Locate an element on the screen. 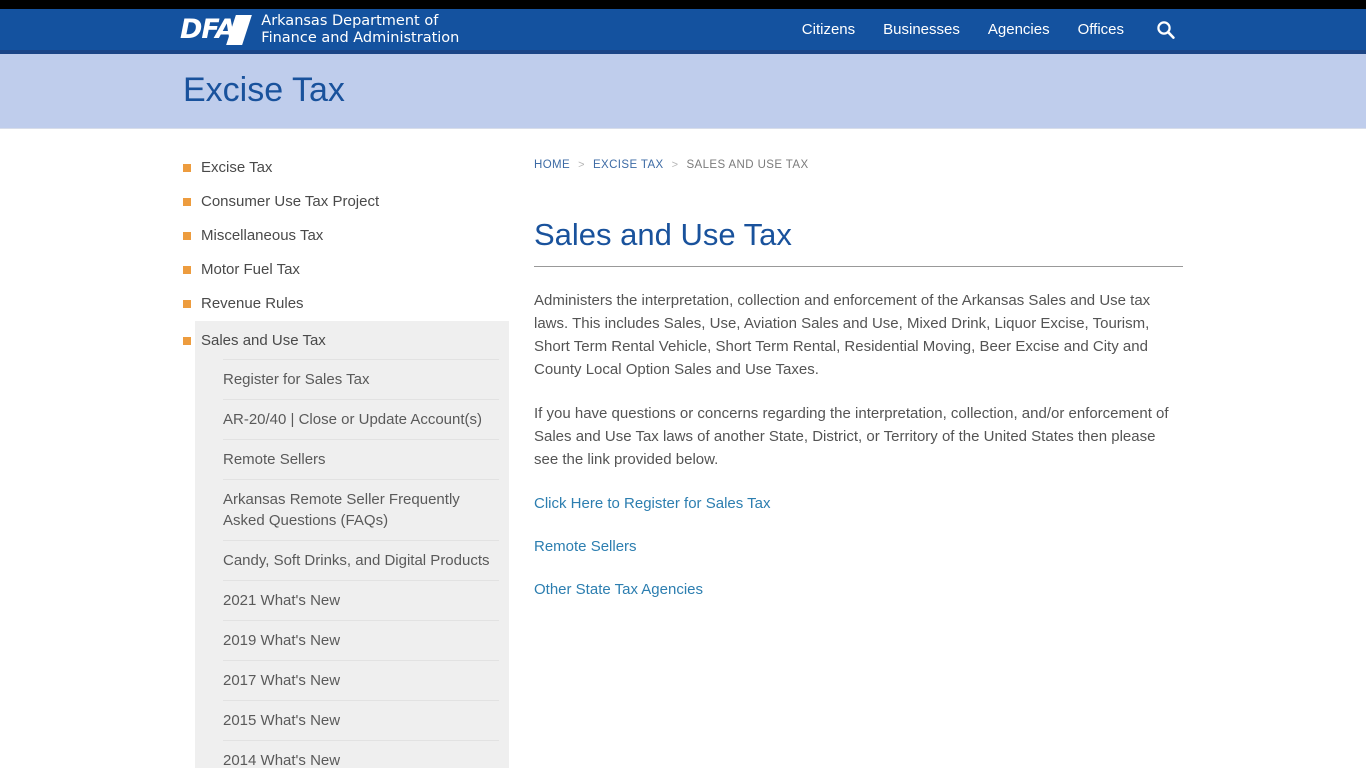  sidebar-item-label: Revenue Rules is located at coordinates (252, 303).